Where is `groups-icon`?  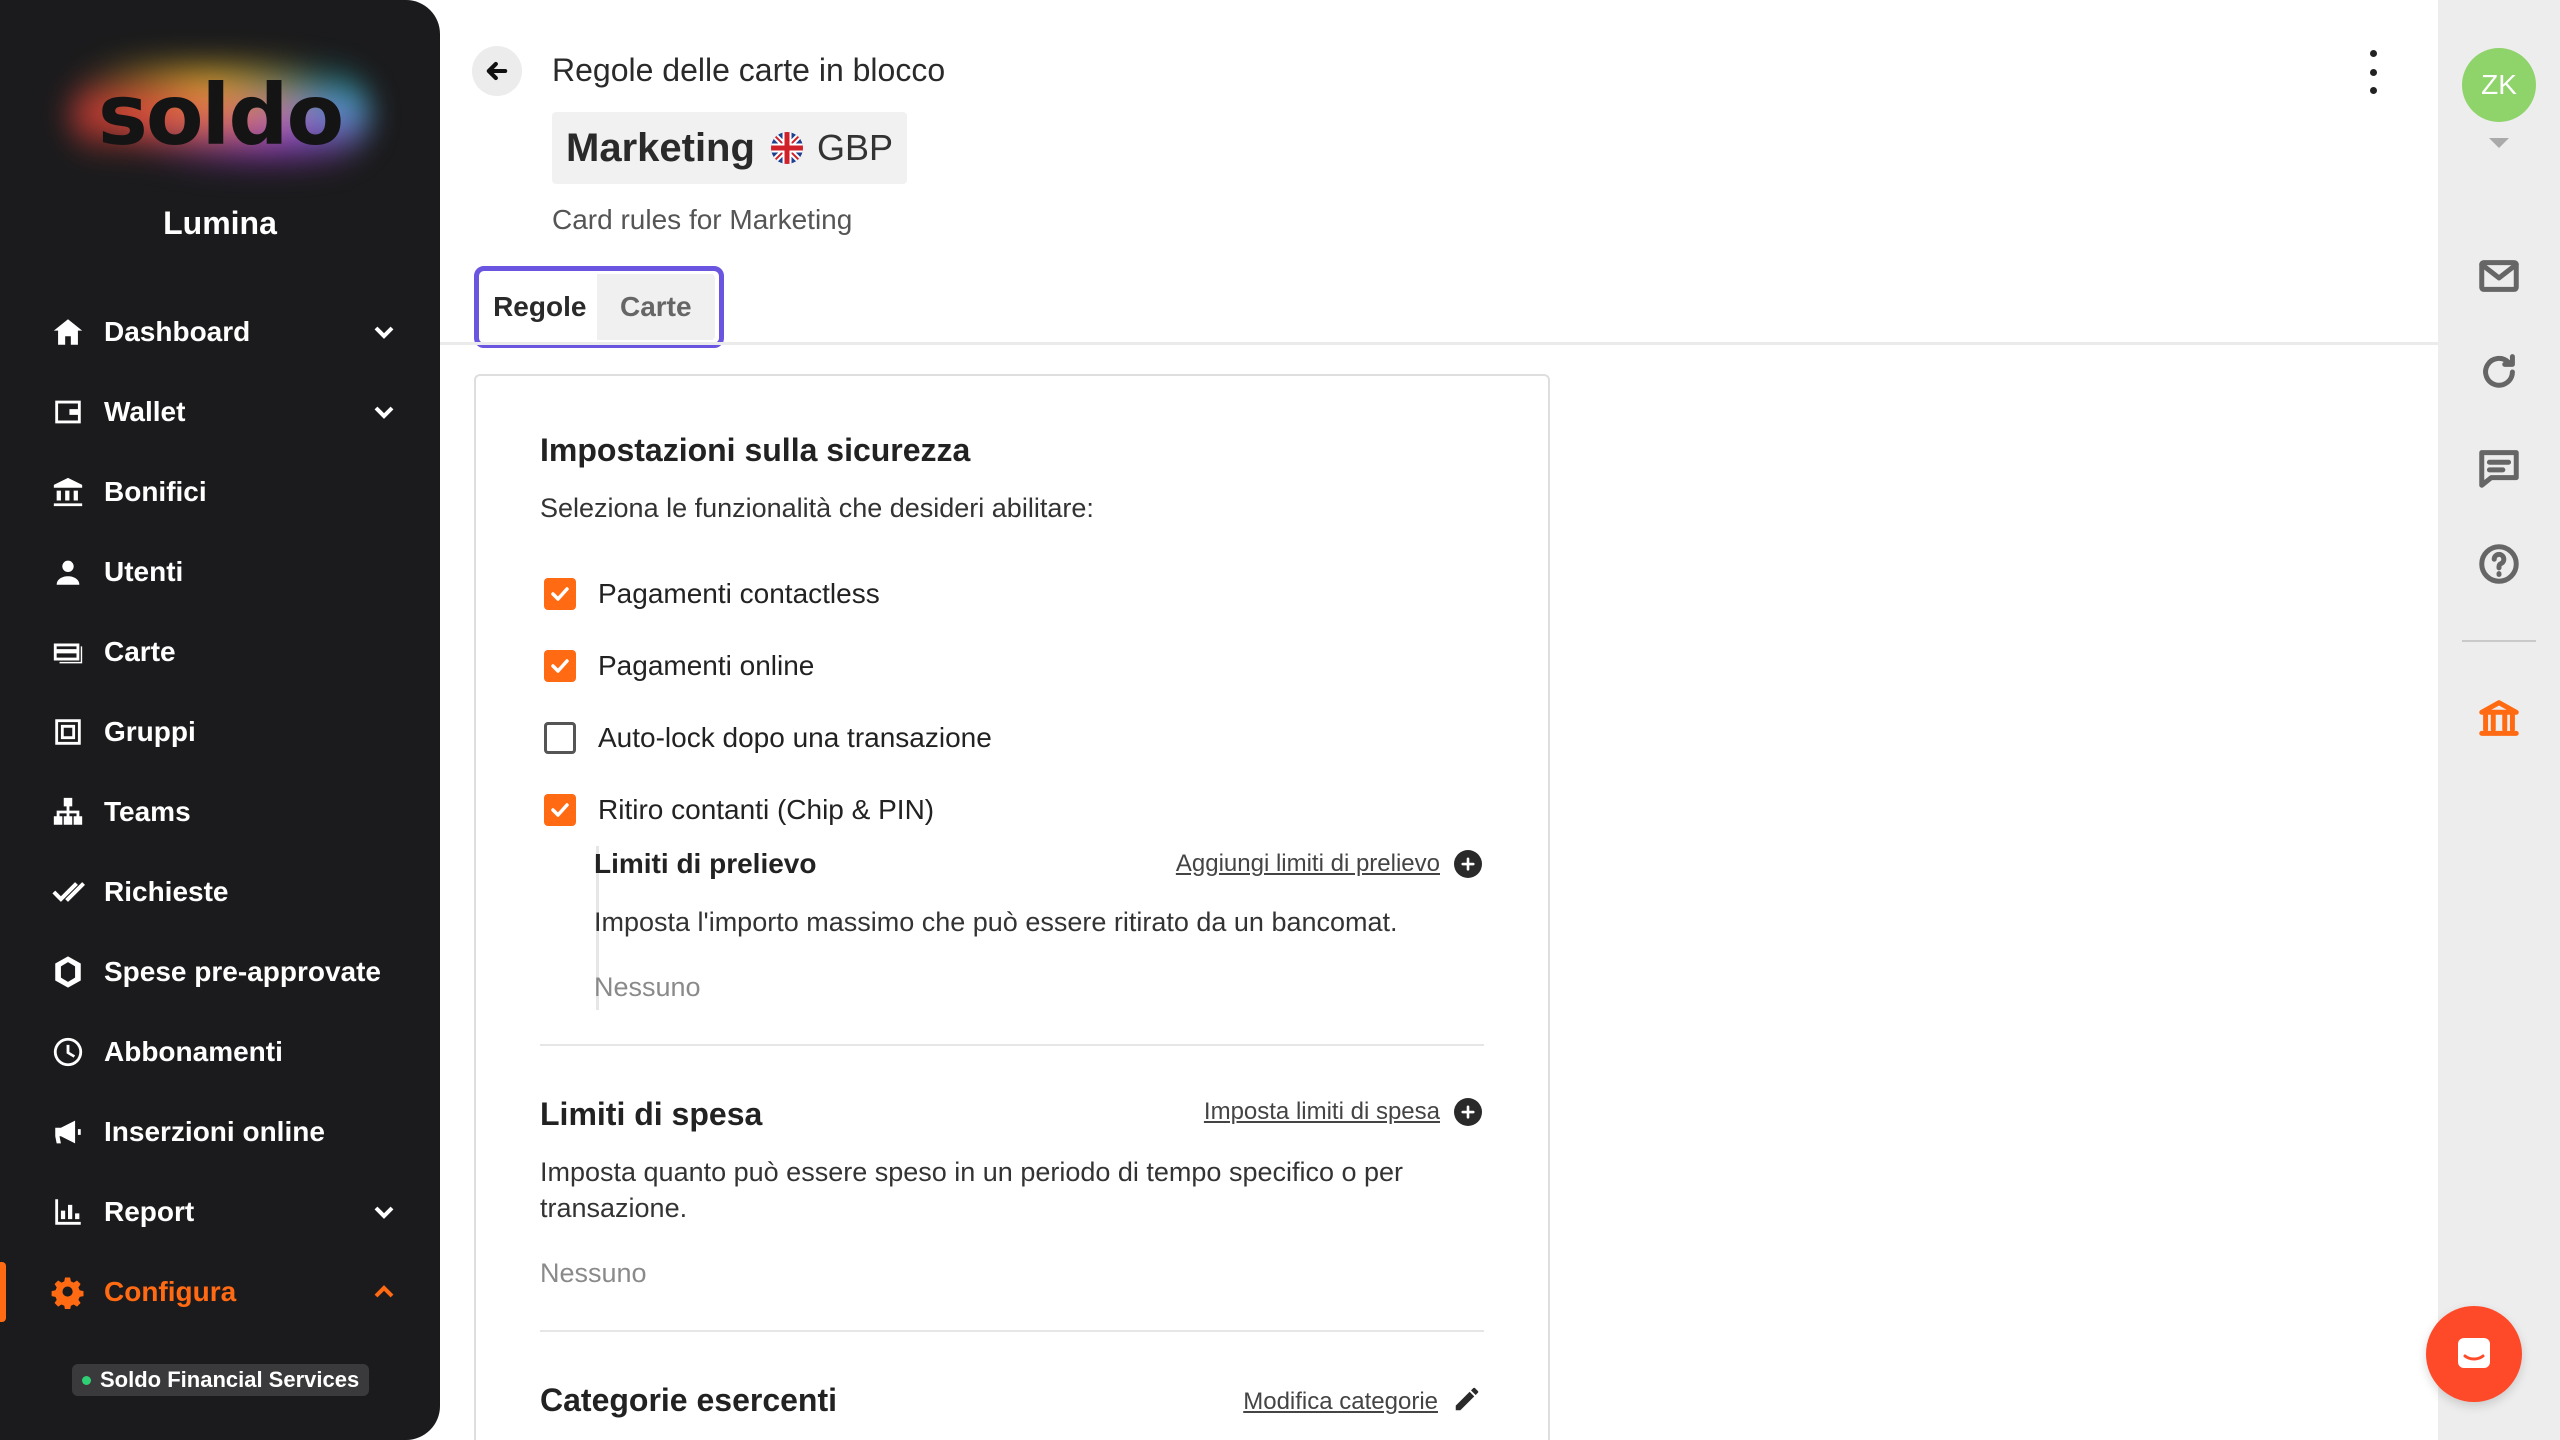 groups-icon is located at coordinates (68, 732).